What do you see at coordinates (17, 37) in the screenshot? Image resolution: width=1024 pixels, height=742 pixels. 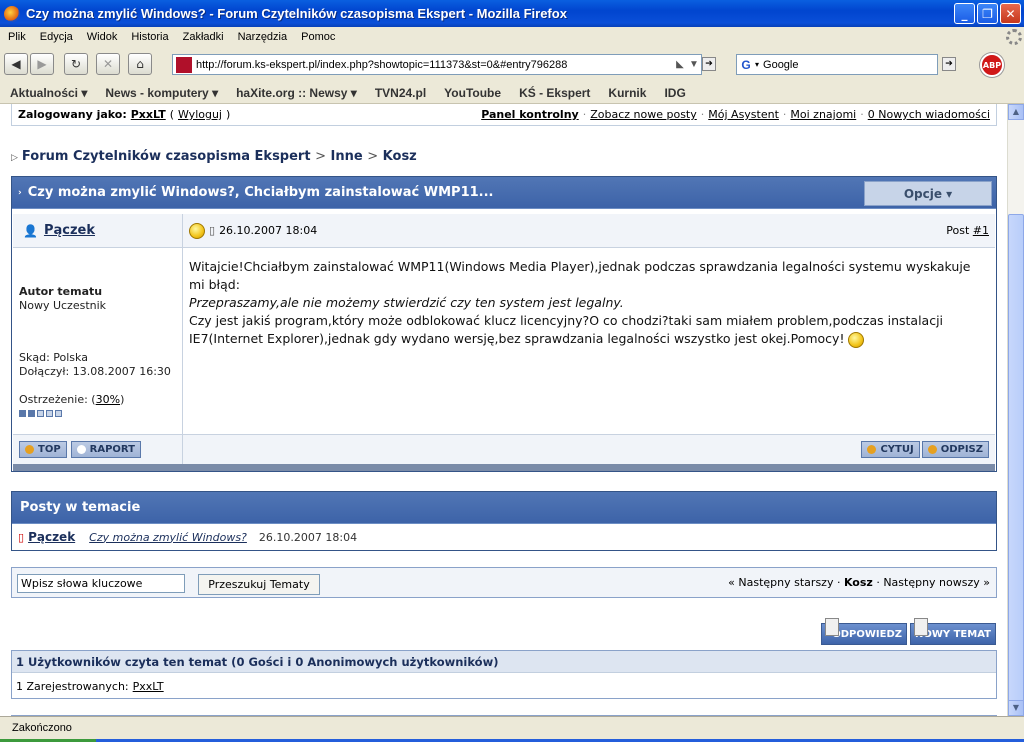 I see `menu-file: Plik` at bounding box center [17, 37].